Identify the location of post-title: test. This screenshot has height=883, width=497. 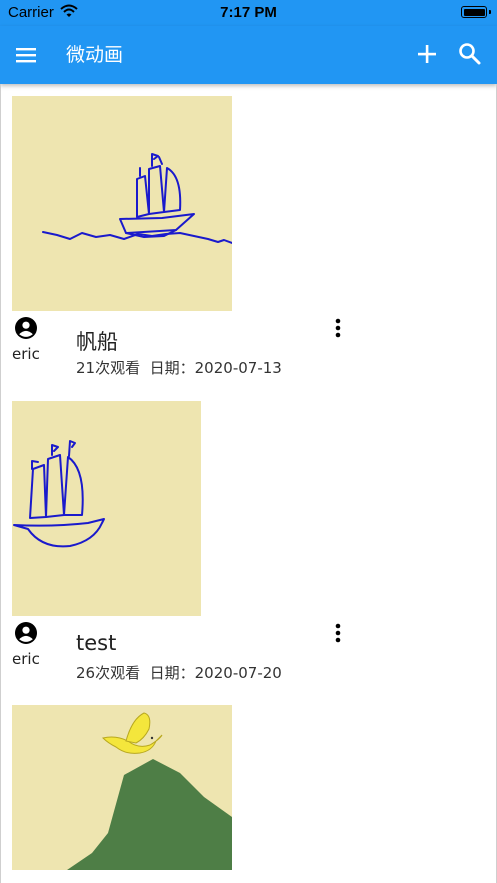
(96, 643).